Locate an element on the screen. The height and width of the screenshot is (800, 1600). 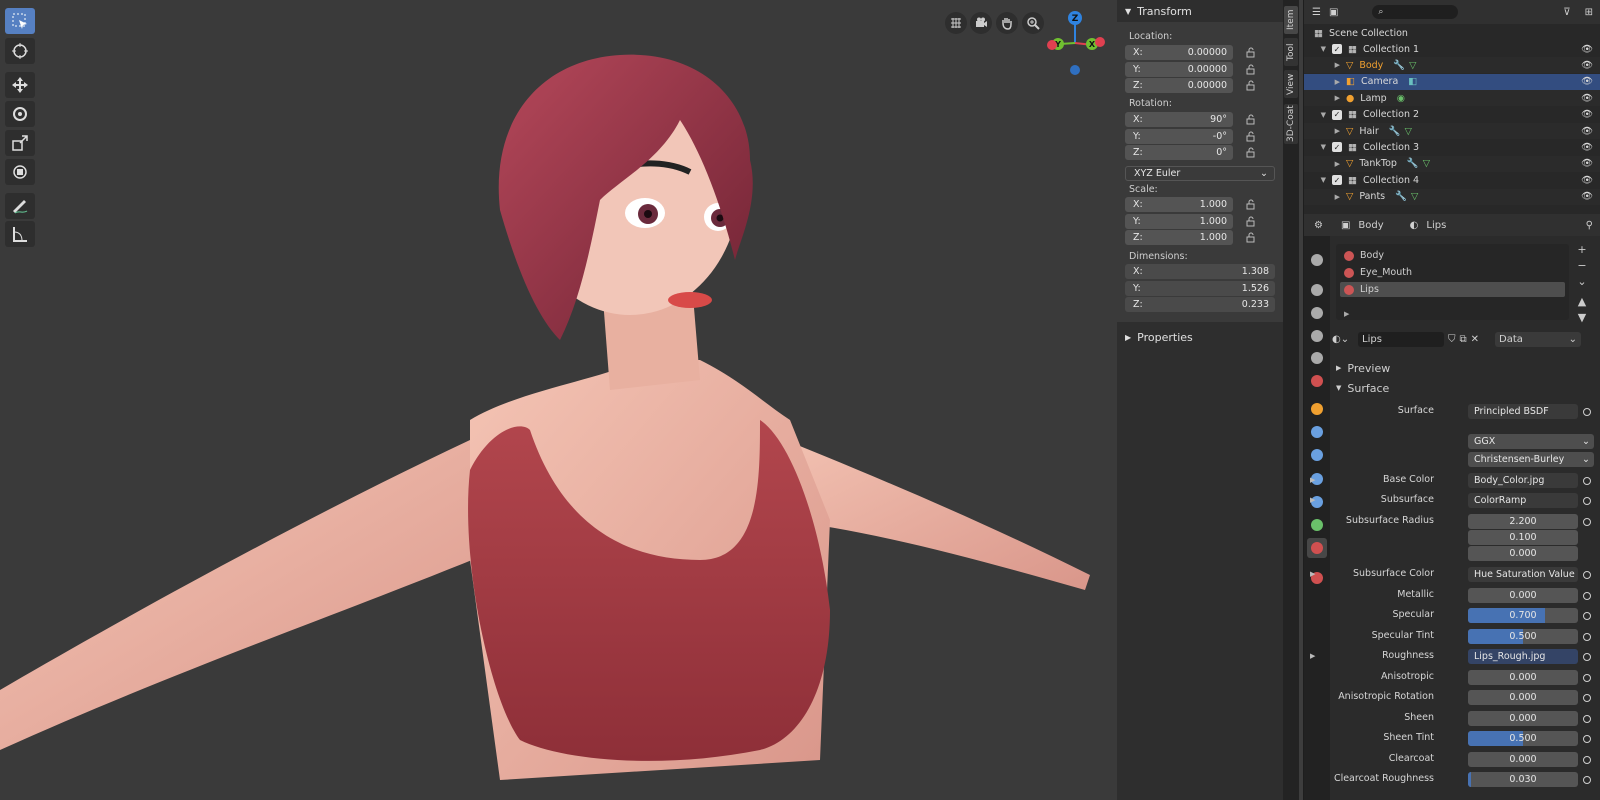
location-field: Z: 0.00000 is located at coordinates (1179, 85).